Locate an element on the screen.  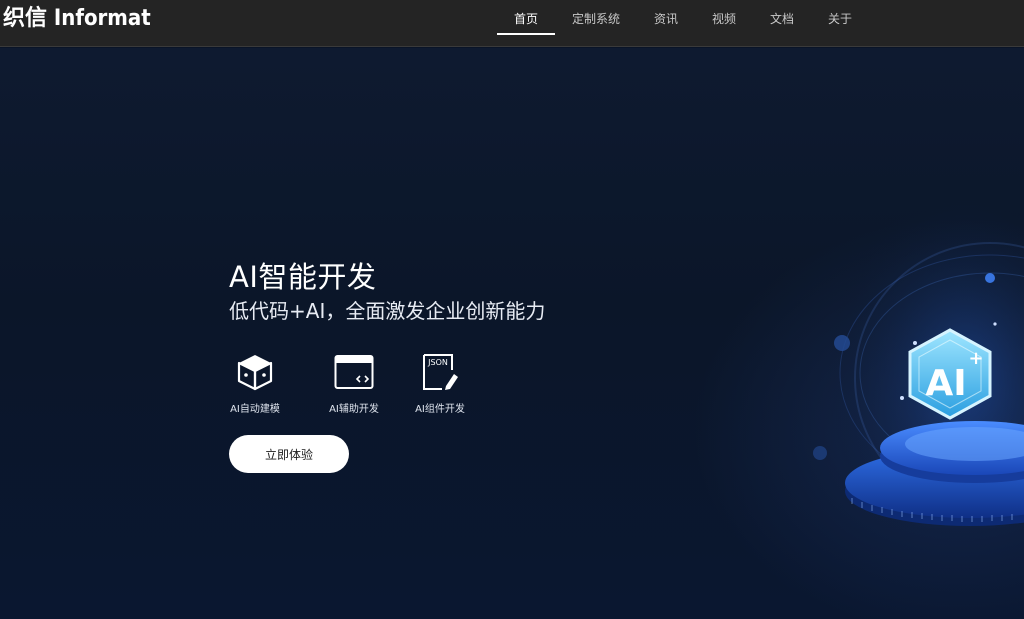
json-document-icon: JSON is located at coordinates (440, 372).